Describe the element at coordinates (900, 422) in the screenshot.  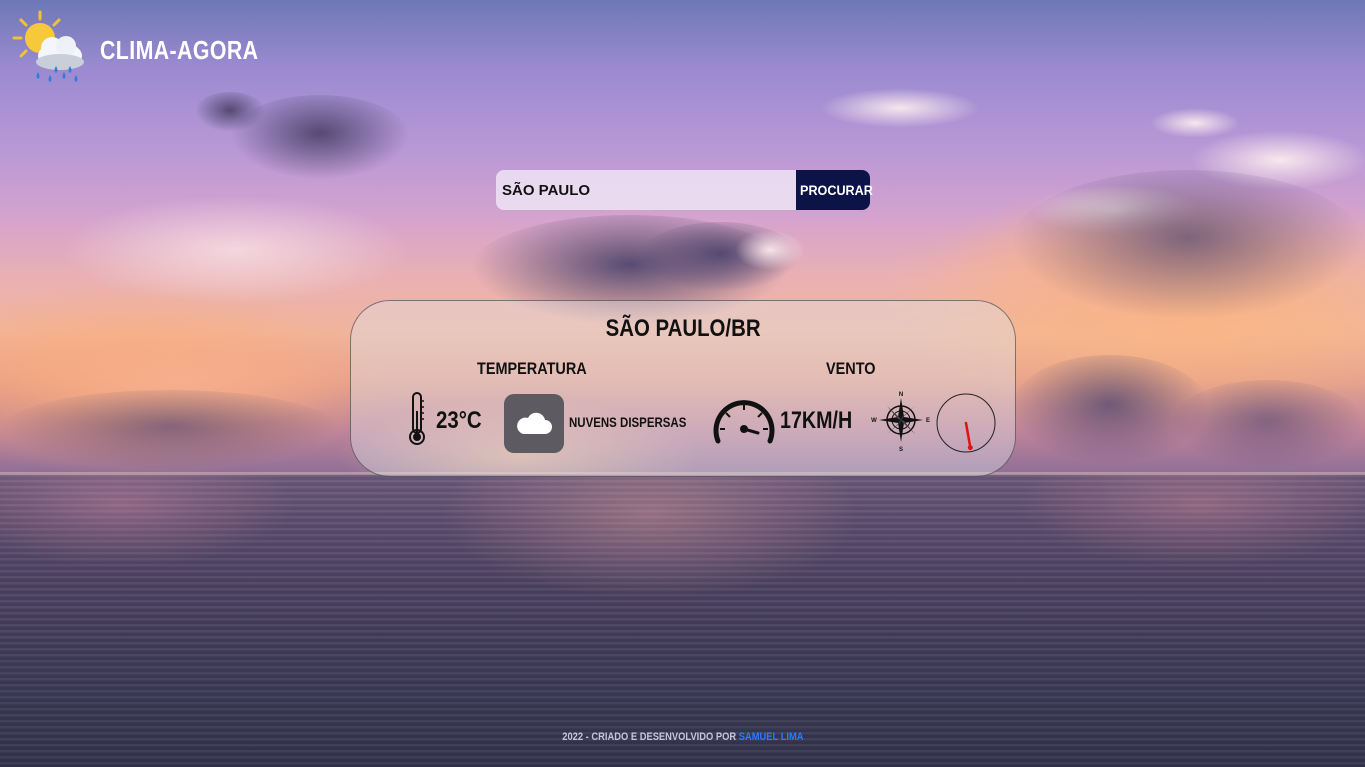
I see `compass-rose-icon: N S W E` at that location.